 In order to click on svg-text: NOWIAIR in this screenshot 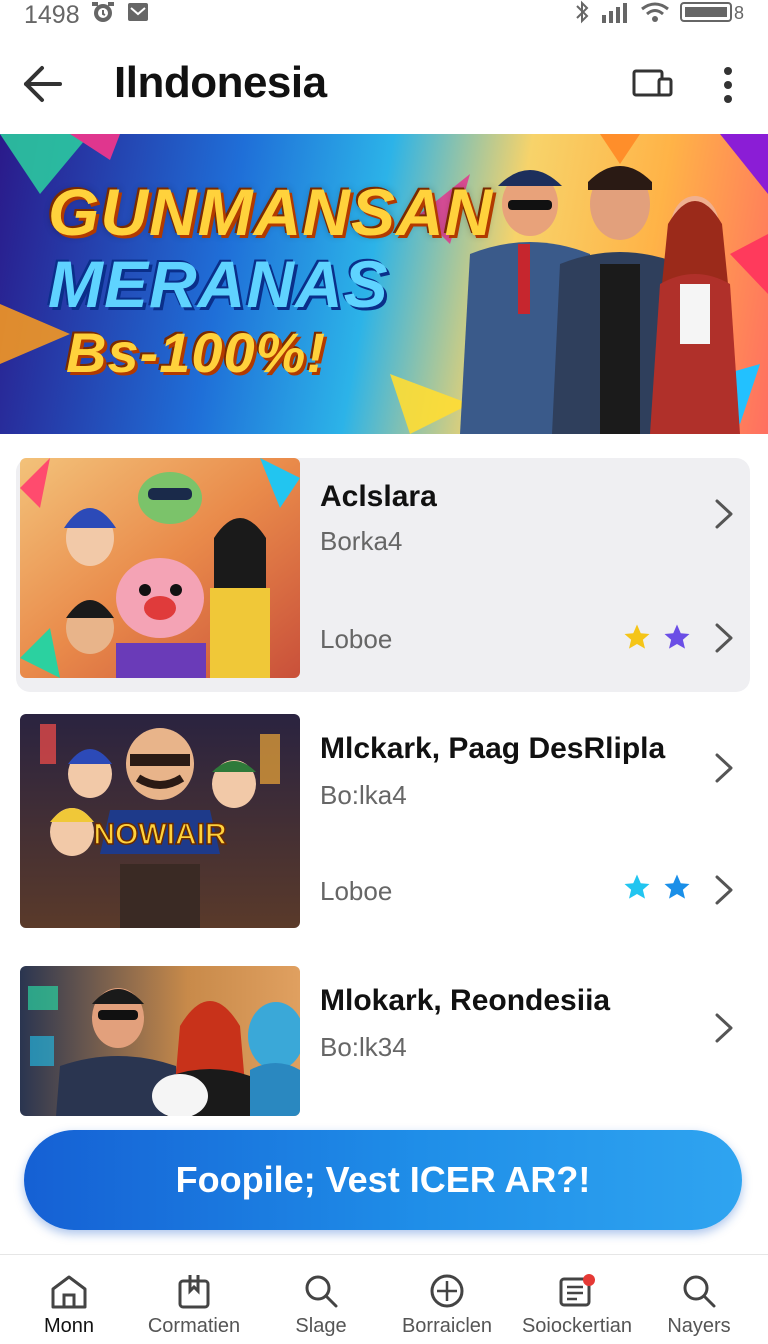, I will do `click(160, 834)`.